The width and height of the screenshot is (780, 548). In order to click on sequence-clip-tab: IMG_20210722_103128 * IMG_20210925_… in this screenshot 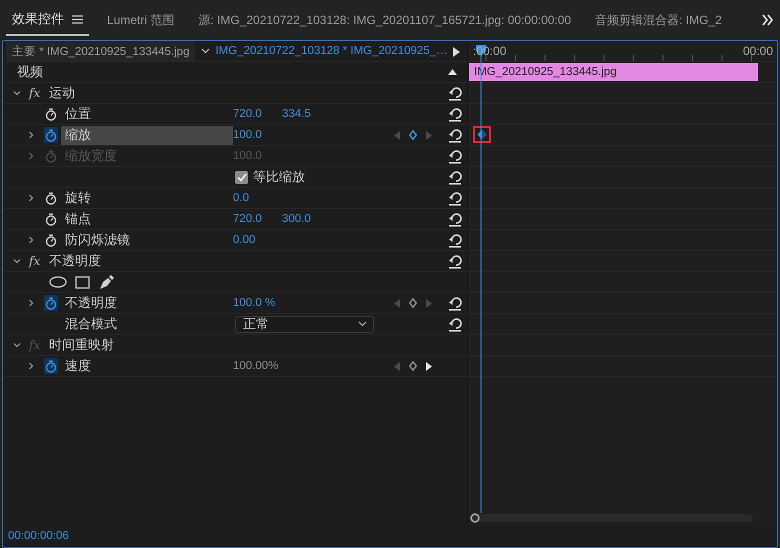, I will do `click(322, 51)`.